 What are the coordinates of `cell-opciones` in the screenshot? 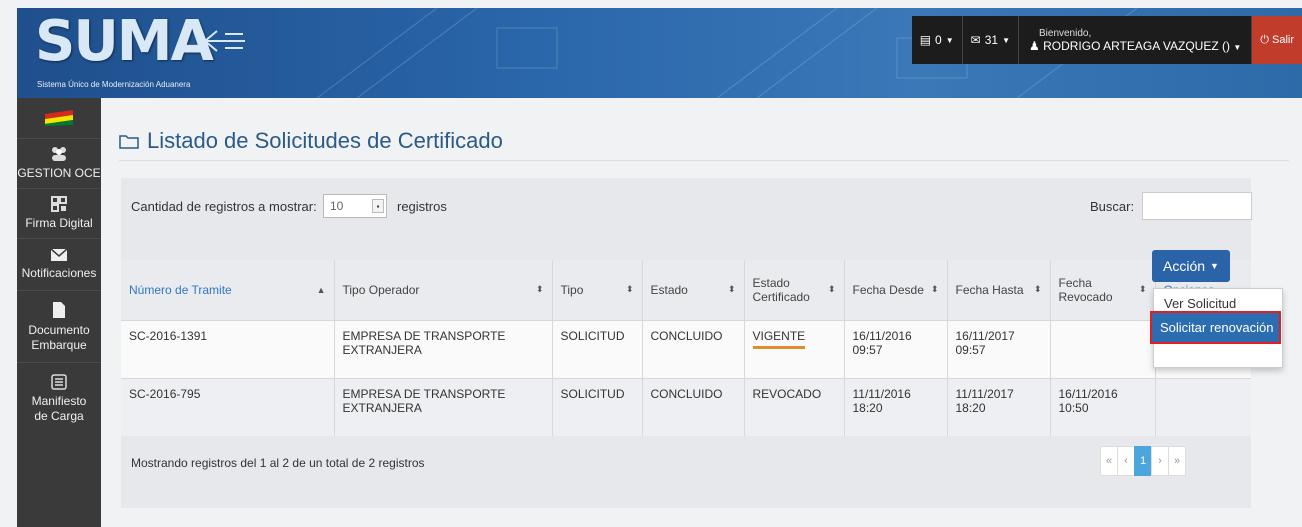 It's located at (1203, 406).